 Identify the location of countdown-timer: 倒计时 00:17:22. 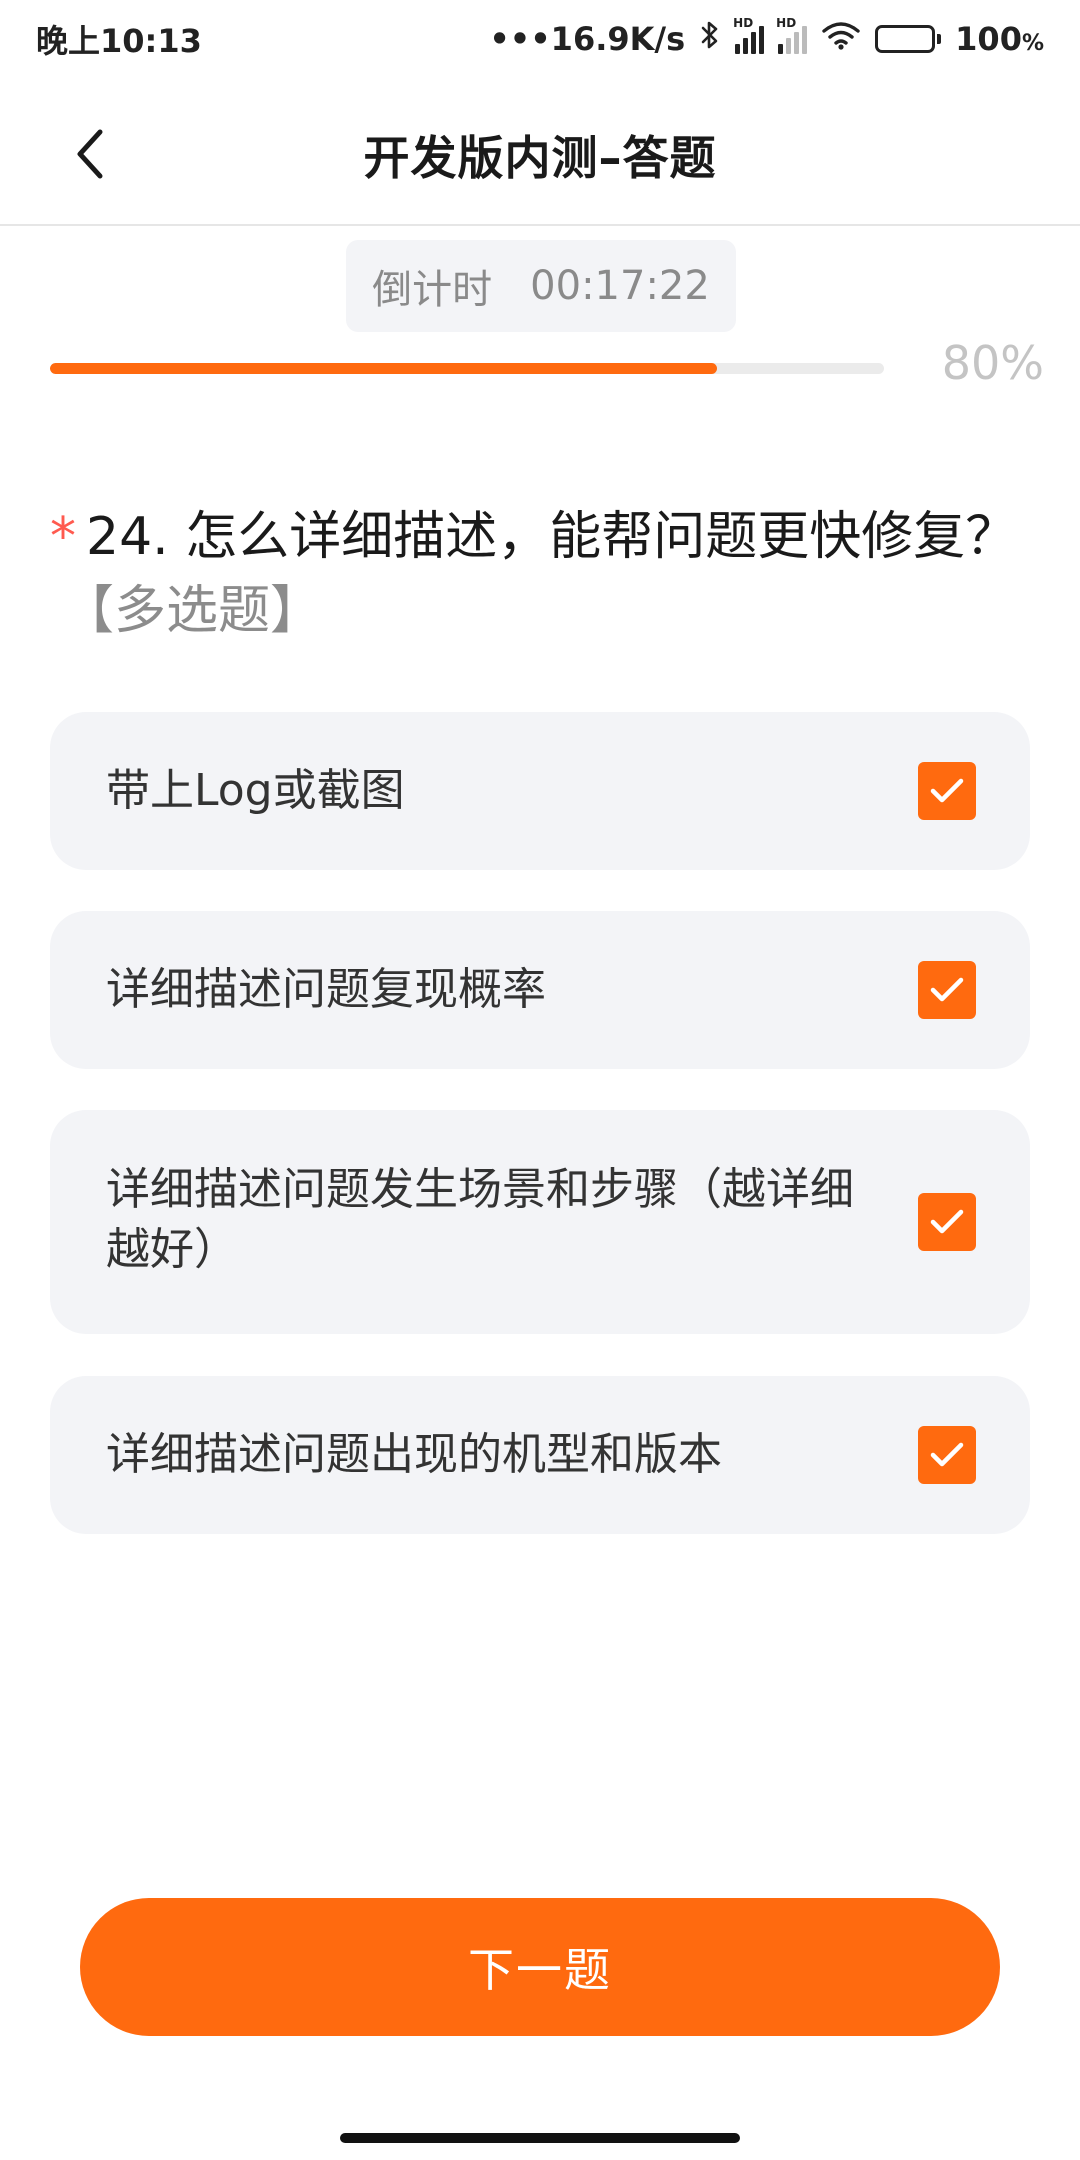
(541, 286).